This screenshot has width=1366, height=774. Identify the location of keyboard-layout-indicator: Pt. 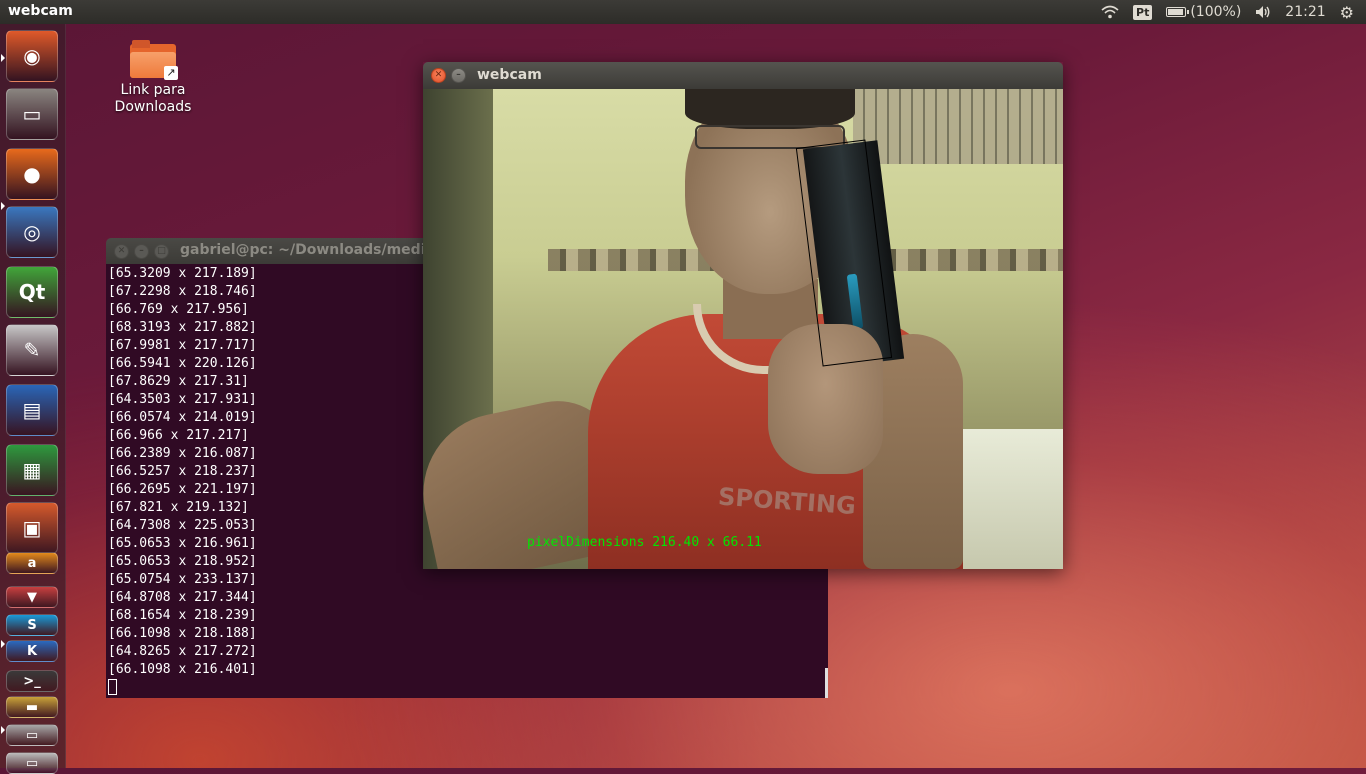
(1143, 12).